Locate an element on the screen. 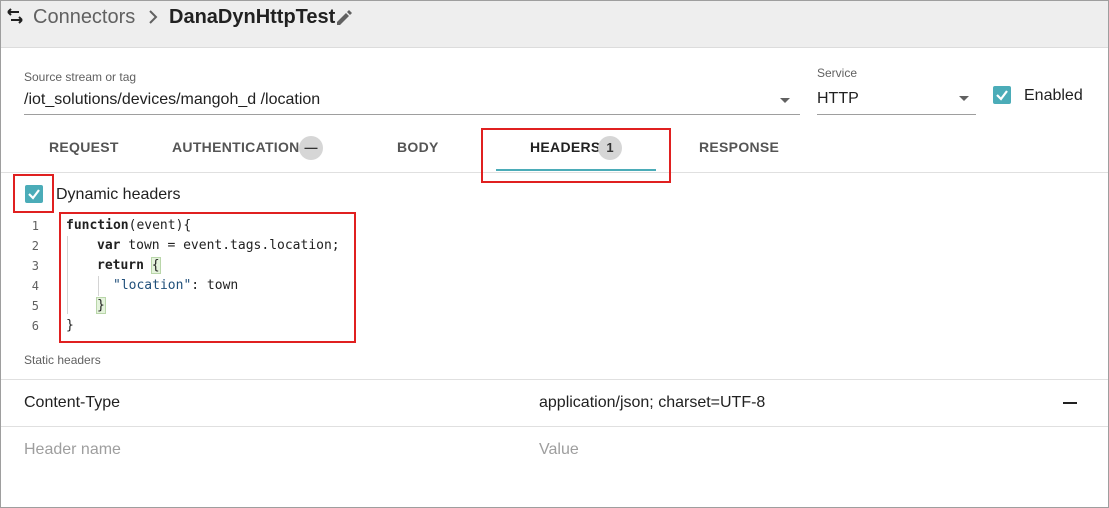 This screenshot has height=508, width=1109. remove-icon is located at coordinates (1070, 403).